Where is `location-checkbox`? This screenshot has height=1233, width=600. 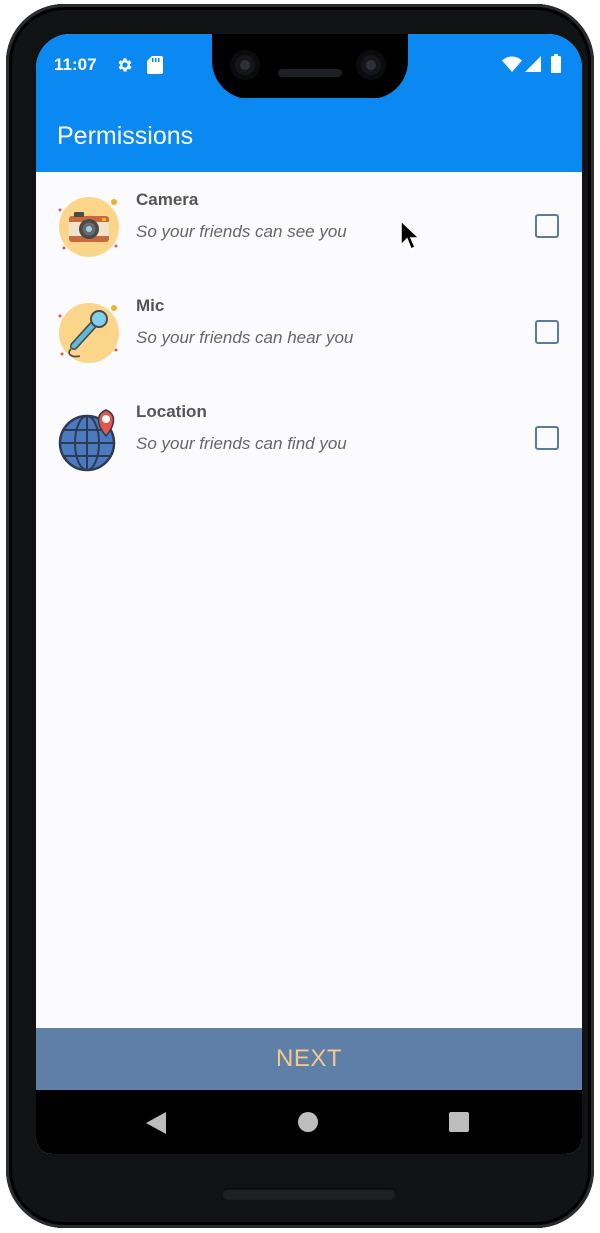 location-checkbox is located at coordinates (547, 438).